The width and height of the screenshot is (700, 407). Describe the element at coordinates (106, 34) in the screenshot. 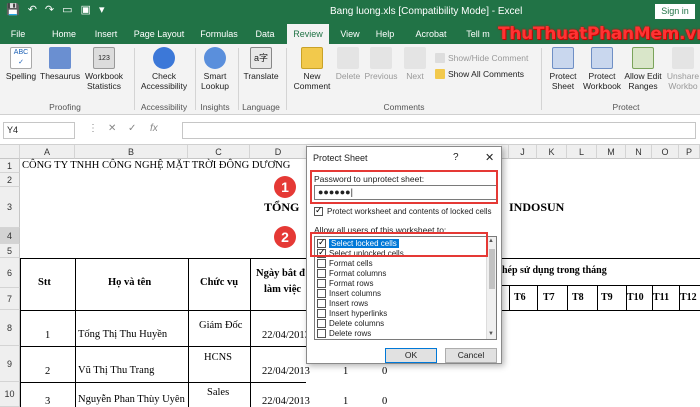

I see `tab-insert: Insert` at that location.